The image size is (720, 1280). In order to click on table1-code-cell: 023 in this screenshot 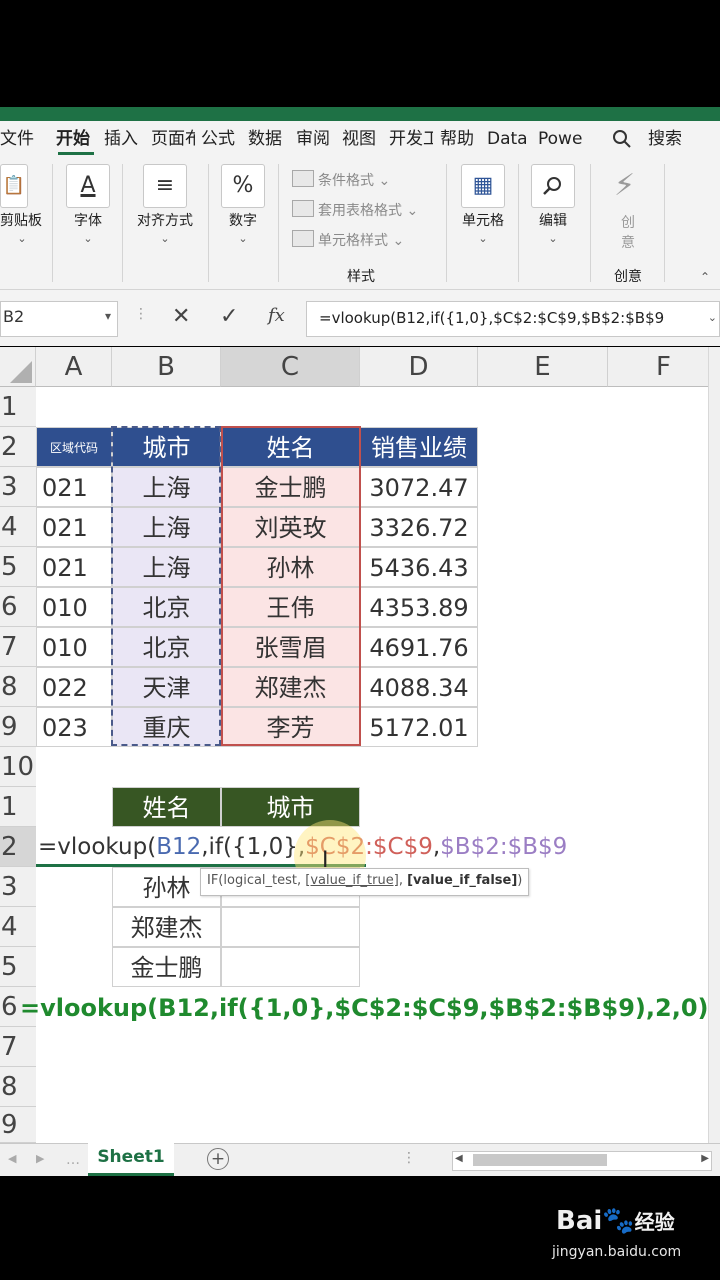, I will do `click(74, 727)`.